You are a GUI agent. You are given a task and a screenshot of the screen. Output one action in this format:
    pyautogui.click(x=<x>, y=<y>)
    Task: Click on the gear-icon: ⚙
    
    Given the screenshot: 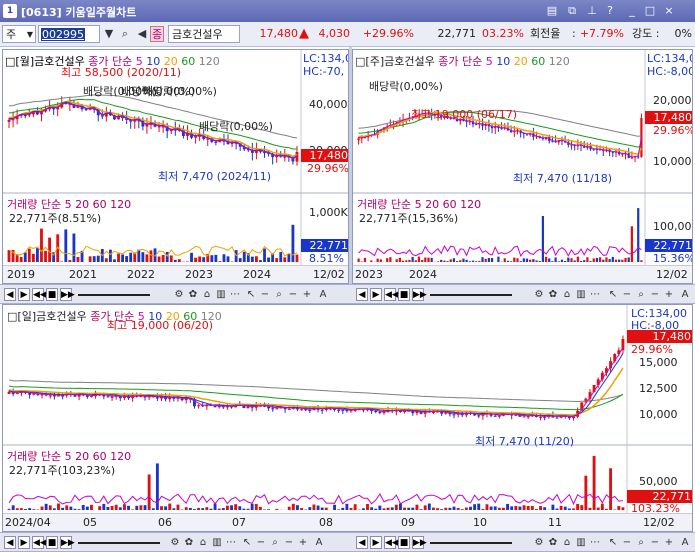 What is the action you would take?
    pyautogui.click(x=179, y=294)
    